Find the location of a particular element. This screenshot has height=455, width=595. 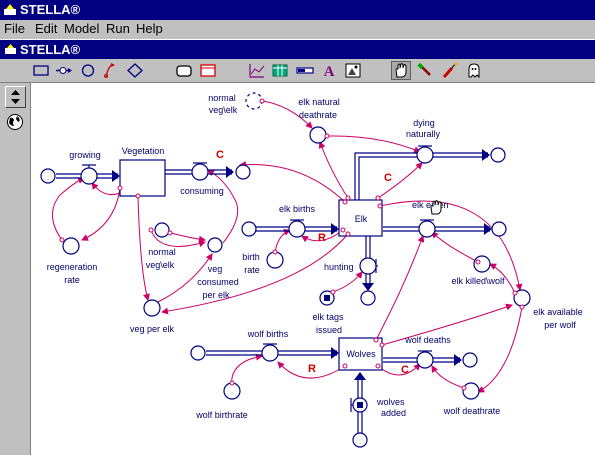

converter-veg-per-elk: veg per elk is located at coordinates (152, 316).